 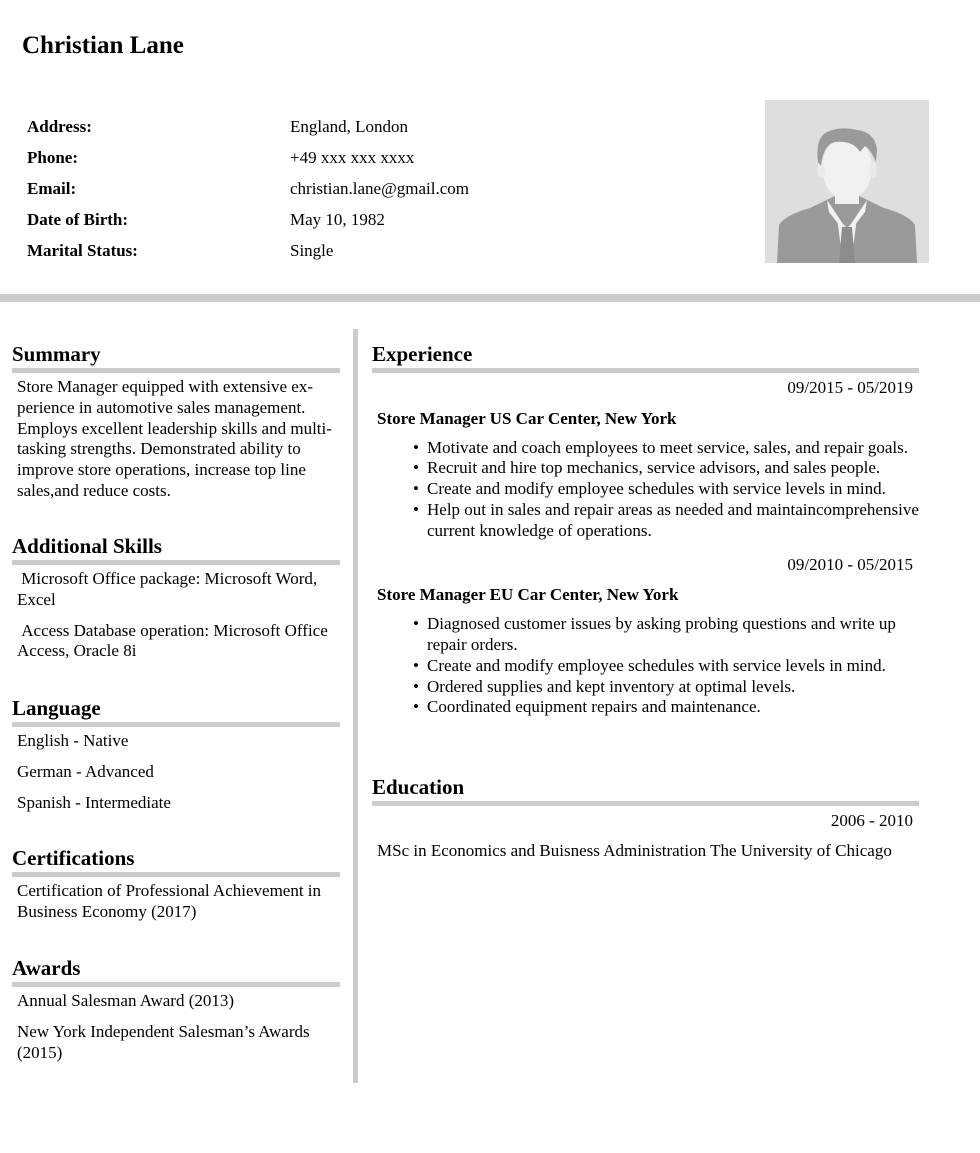 What do you see at coordinates (248, 219) in the screenshot?
I see `info-row-dob: Date of Birth: May 10, 1982` at bounding box center [248, 219].